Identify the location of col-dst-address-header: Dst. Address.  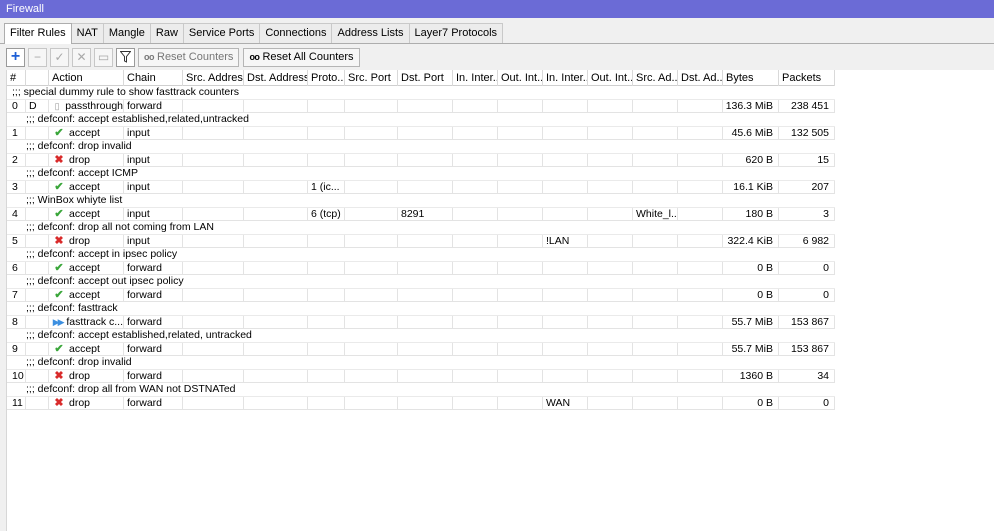
(276, 78).